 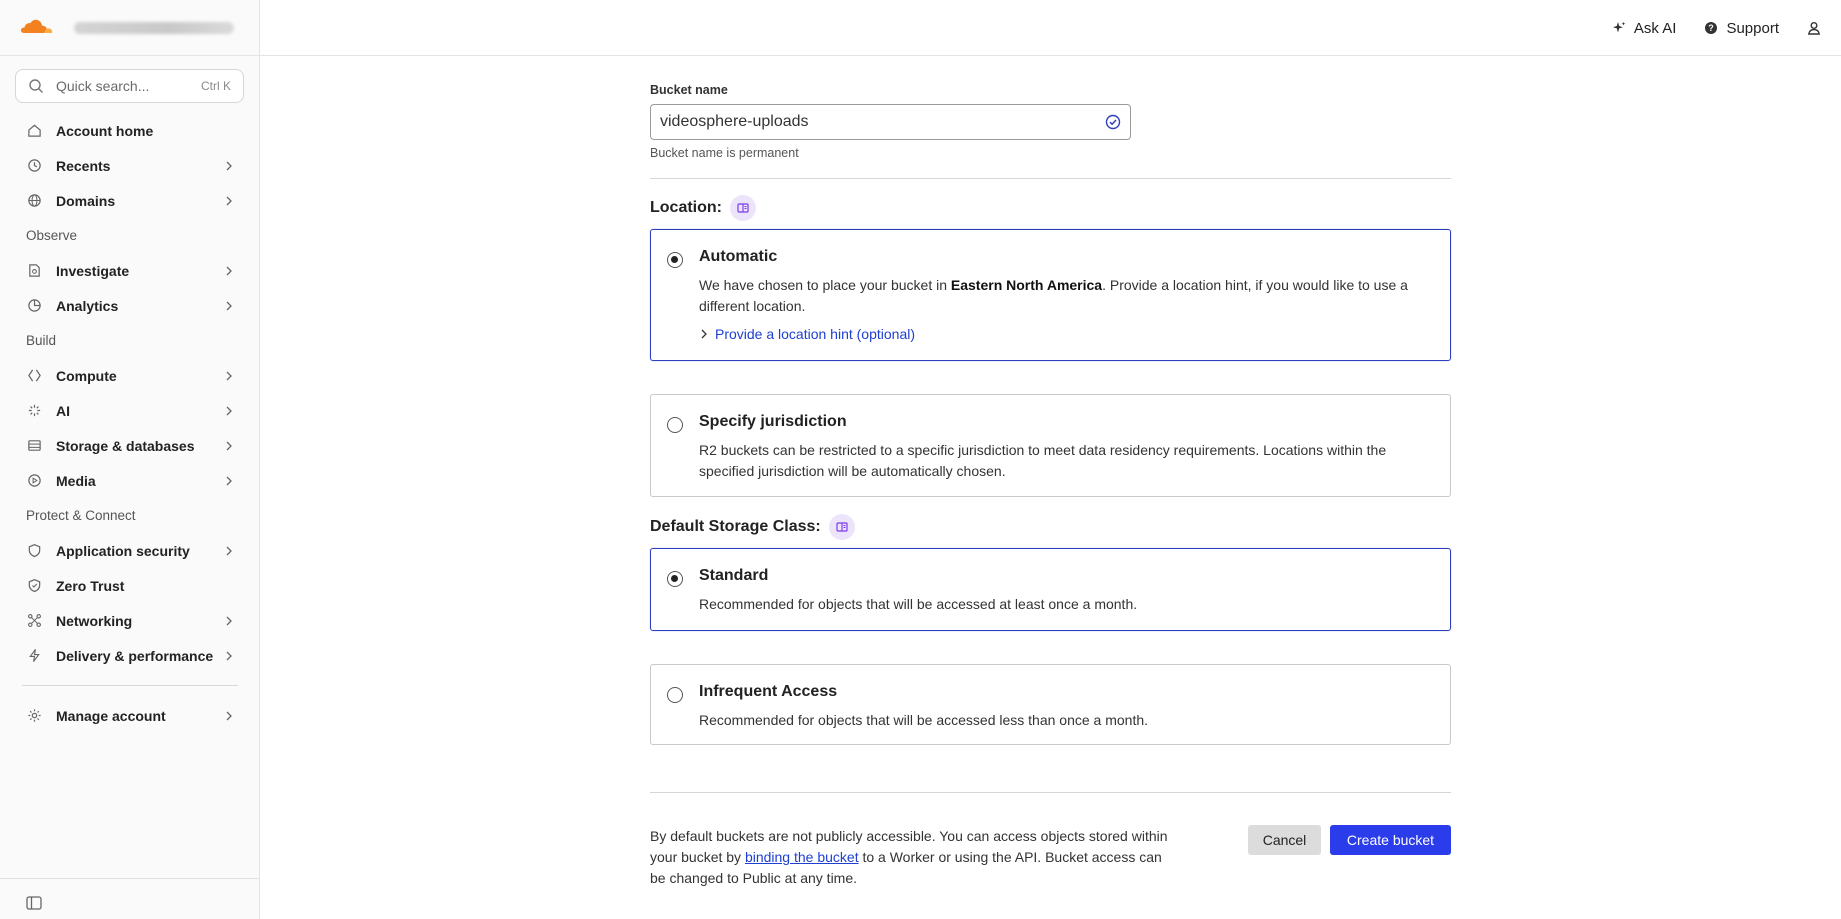 What do you see at coordinates (105, 130) in the screenshot?
I see `sidebar-item-label: Account home` at bounding box center [105, 130].